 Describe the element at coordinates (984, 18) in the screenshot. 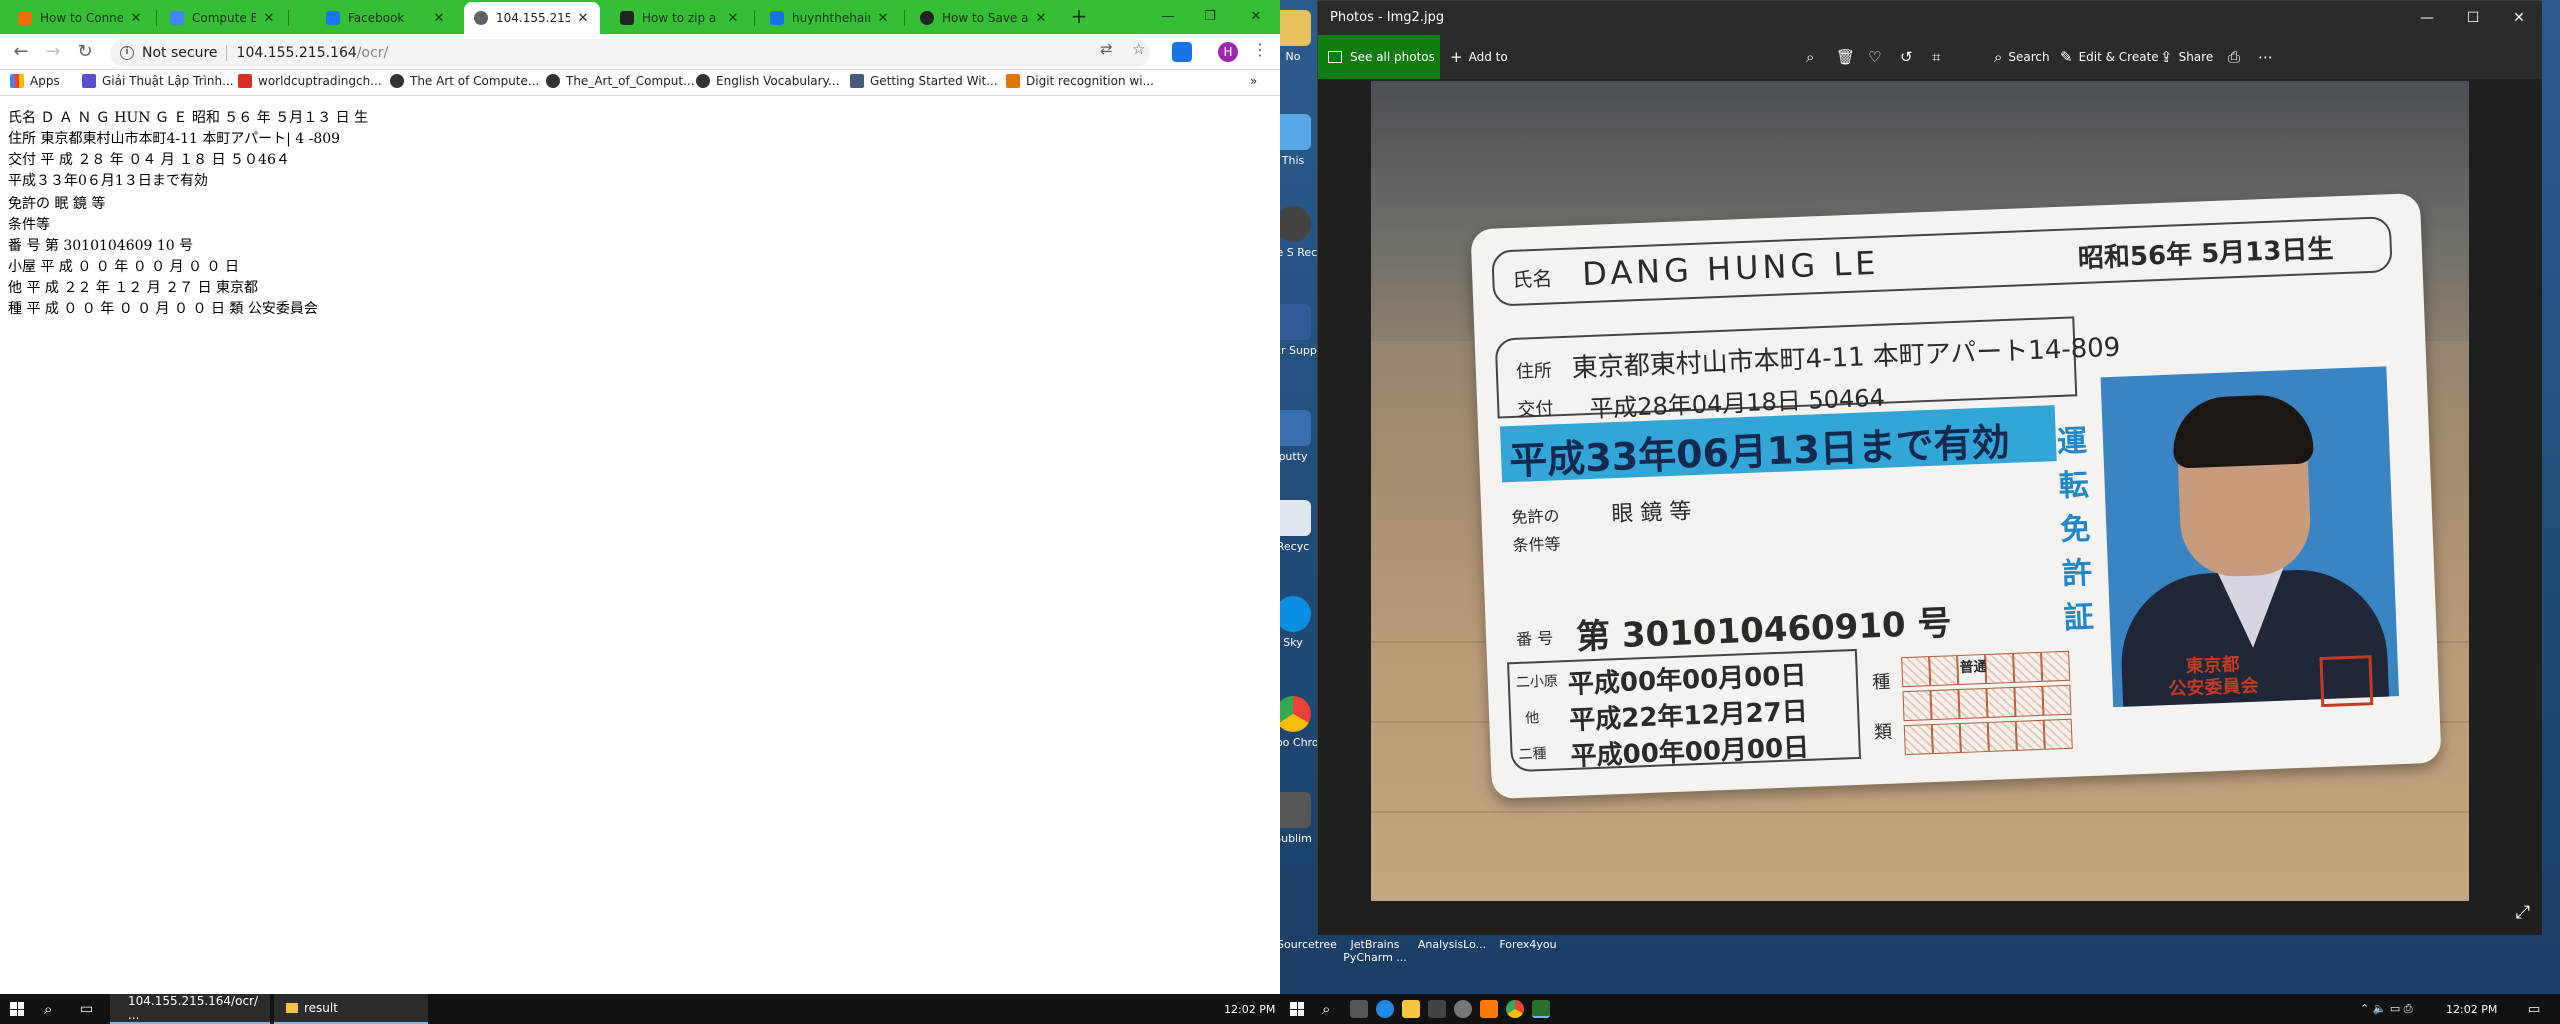

I see `tab-how-to-save: How to Save a ✕` at that location.